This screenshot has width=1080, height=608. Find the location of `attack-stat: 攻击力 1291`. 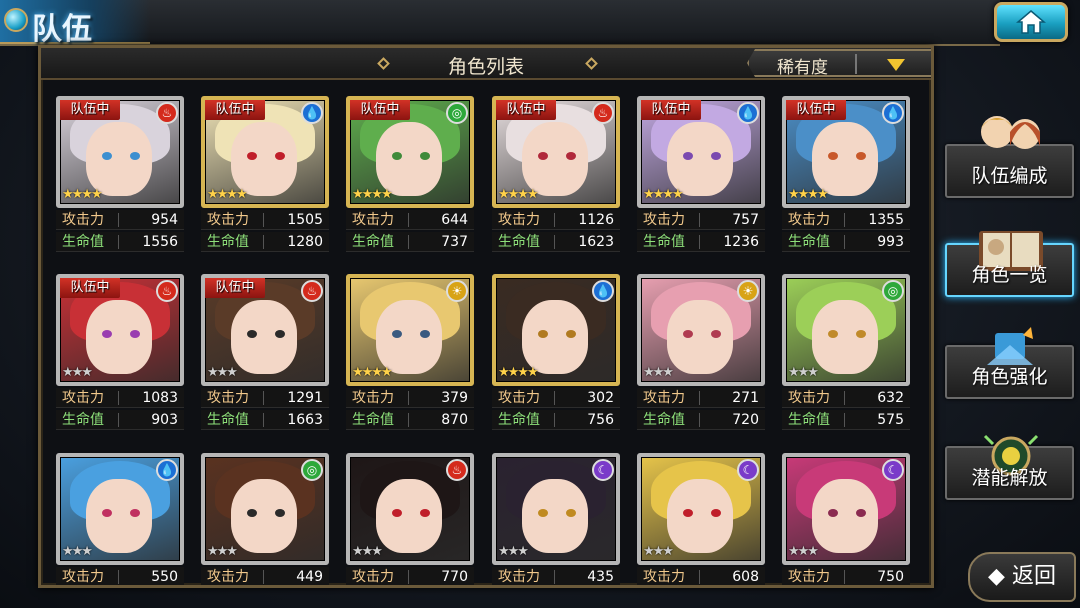

attack-stat: 攻击力 1291 is located at coordinates (265, 398).